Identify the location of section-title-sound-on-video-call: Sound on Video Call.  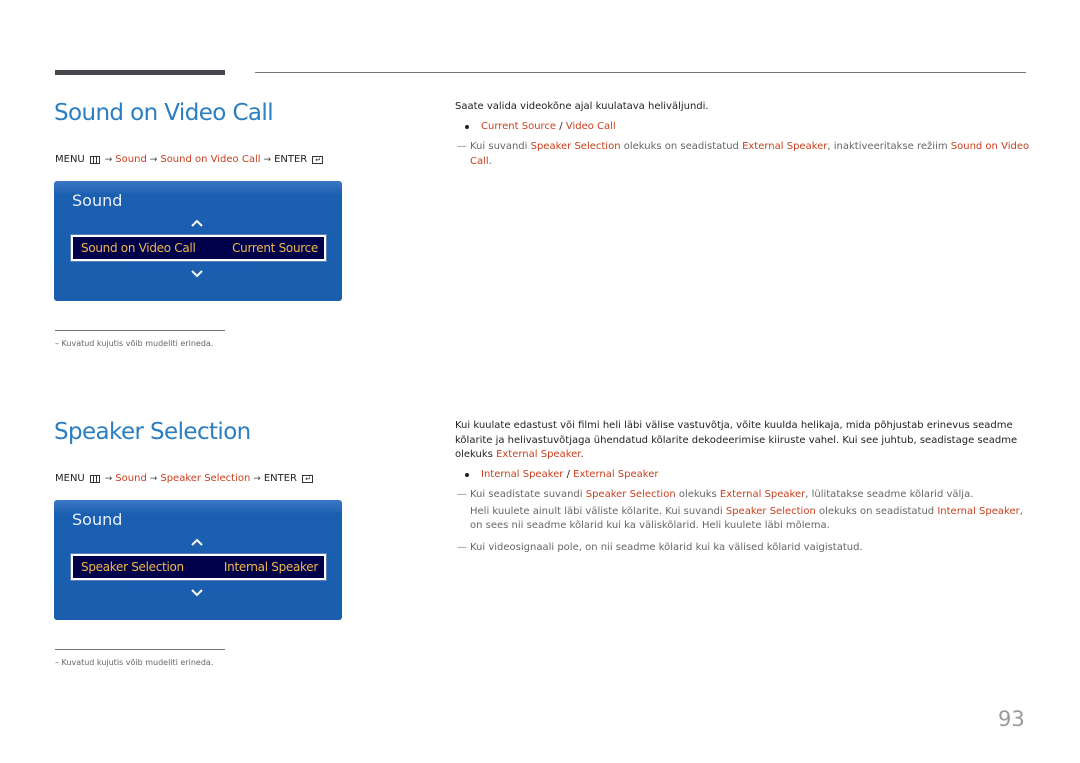
(164, 113).